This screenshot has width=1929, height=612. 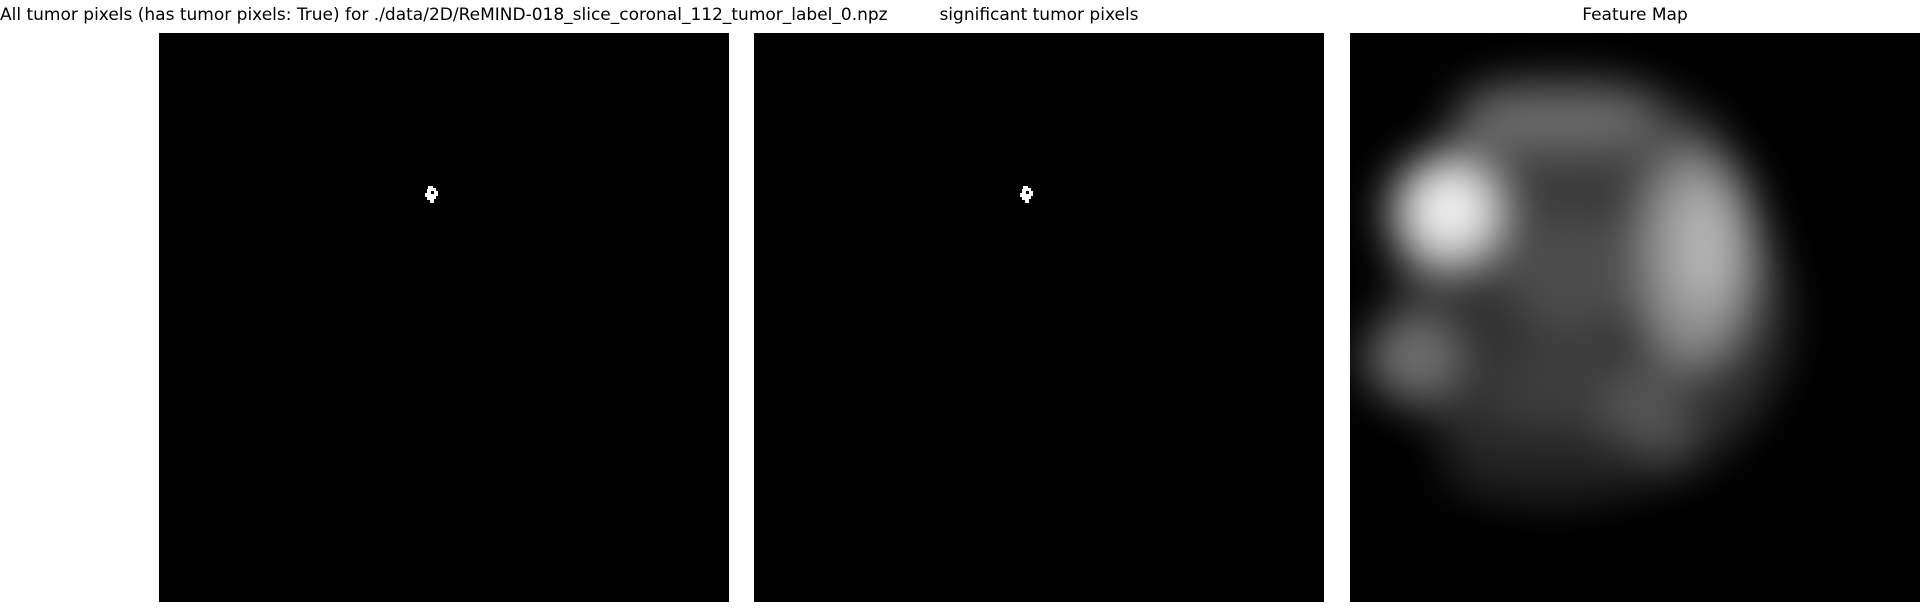 I want to click on significant-tumor-region-mask, so click(x=1026, y=194).